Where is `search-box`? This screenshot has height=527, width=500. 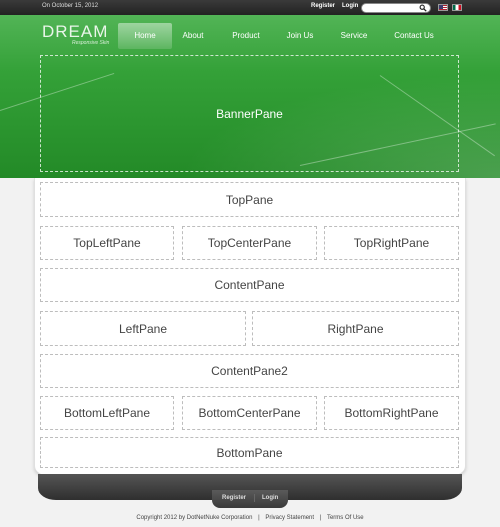
search-box is located at coordinates (396, 8).